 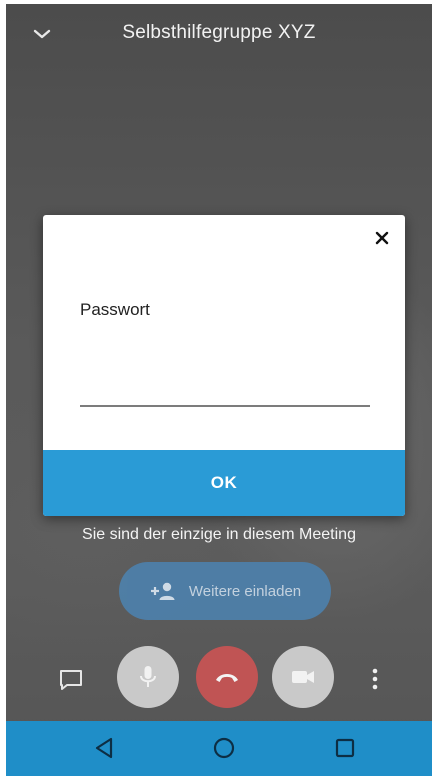 I want to click on microphone-icon, so click(x=148, y=676).